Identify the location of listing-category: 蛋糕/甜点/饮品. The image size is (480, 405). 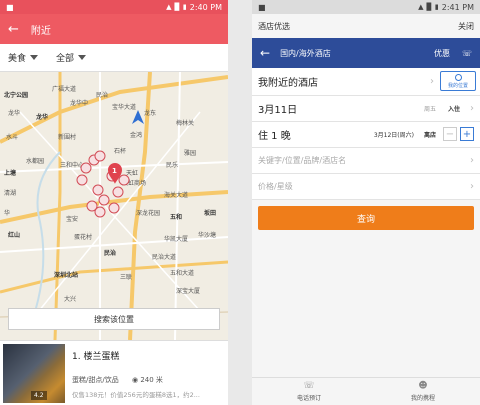
(95, 380).